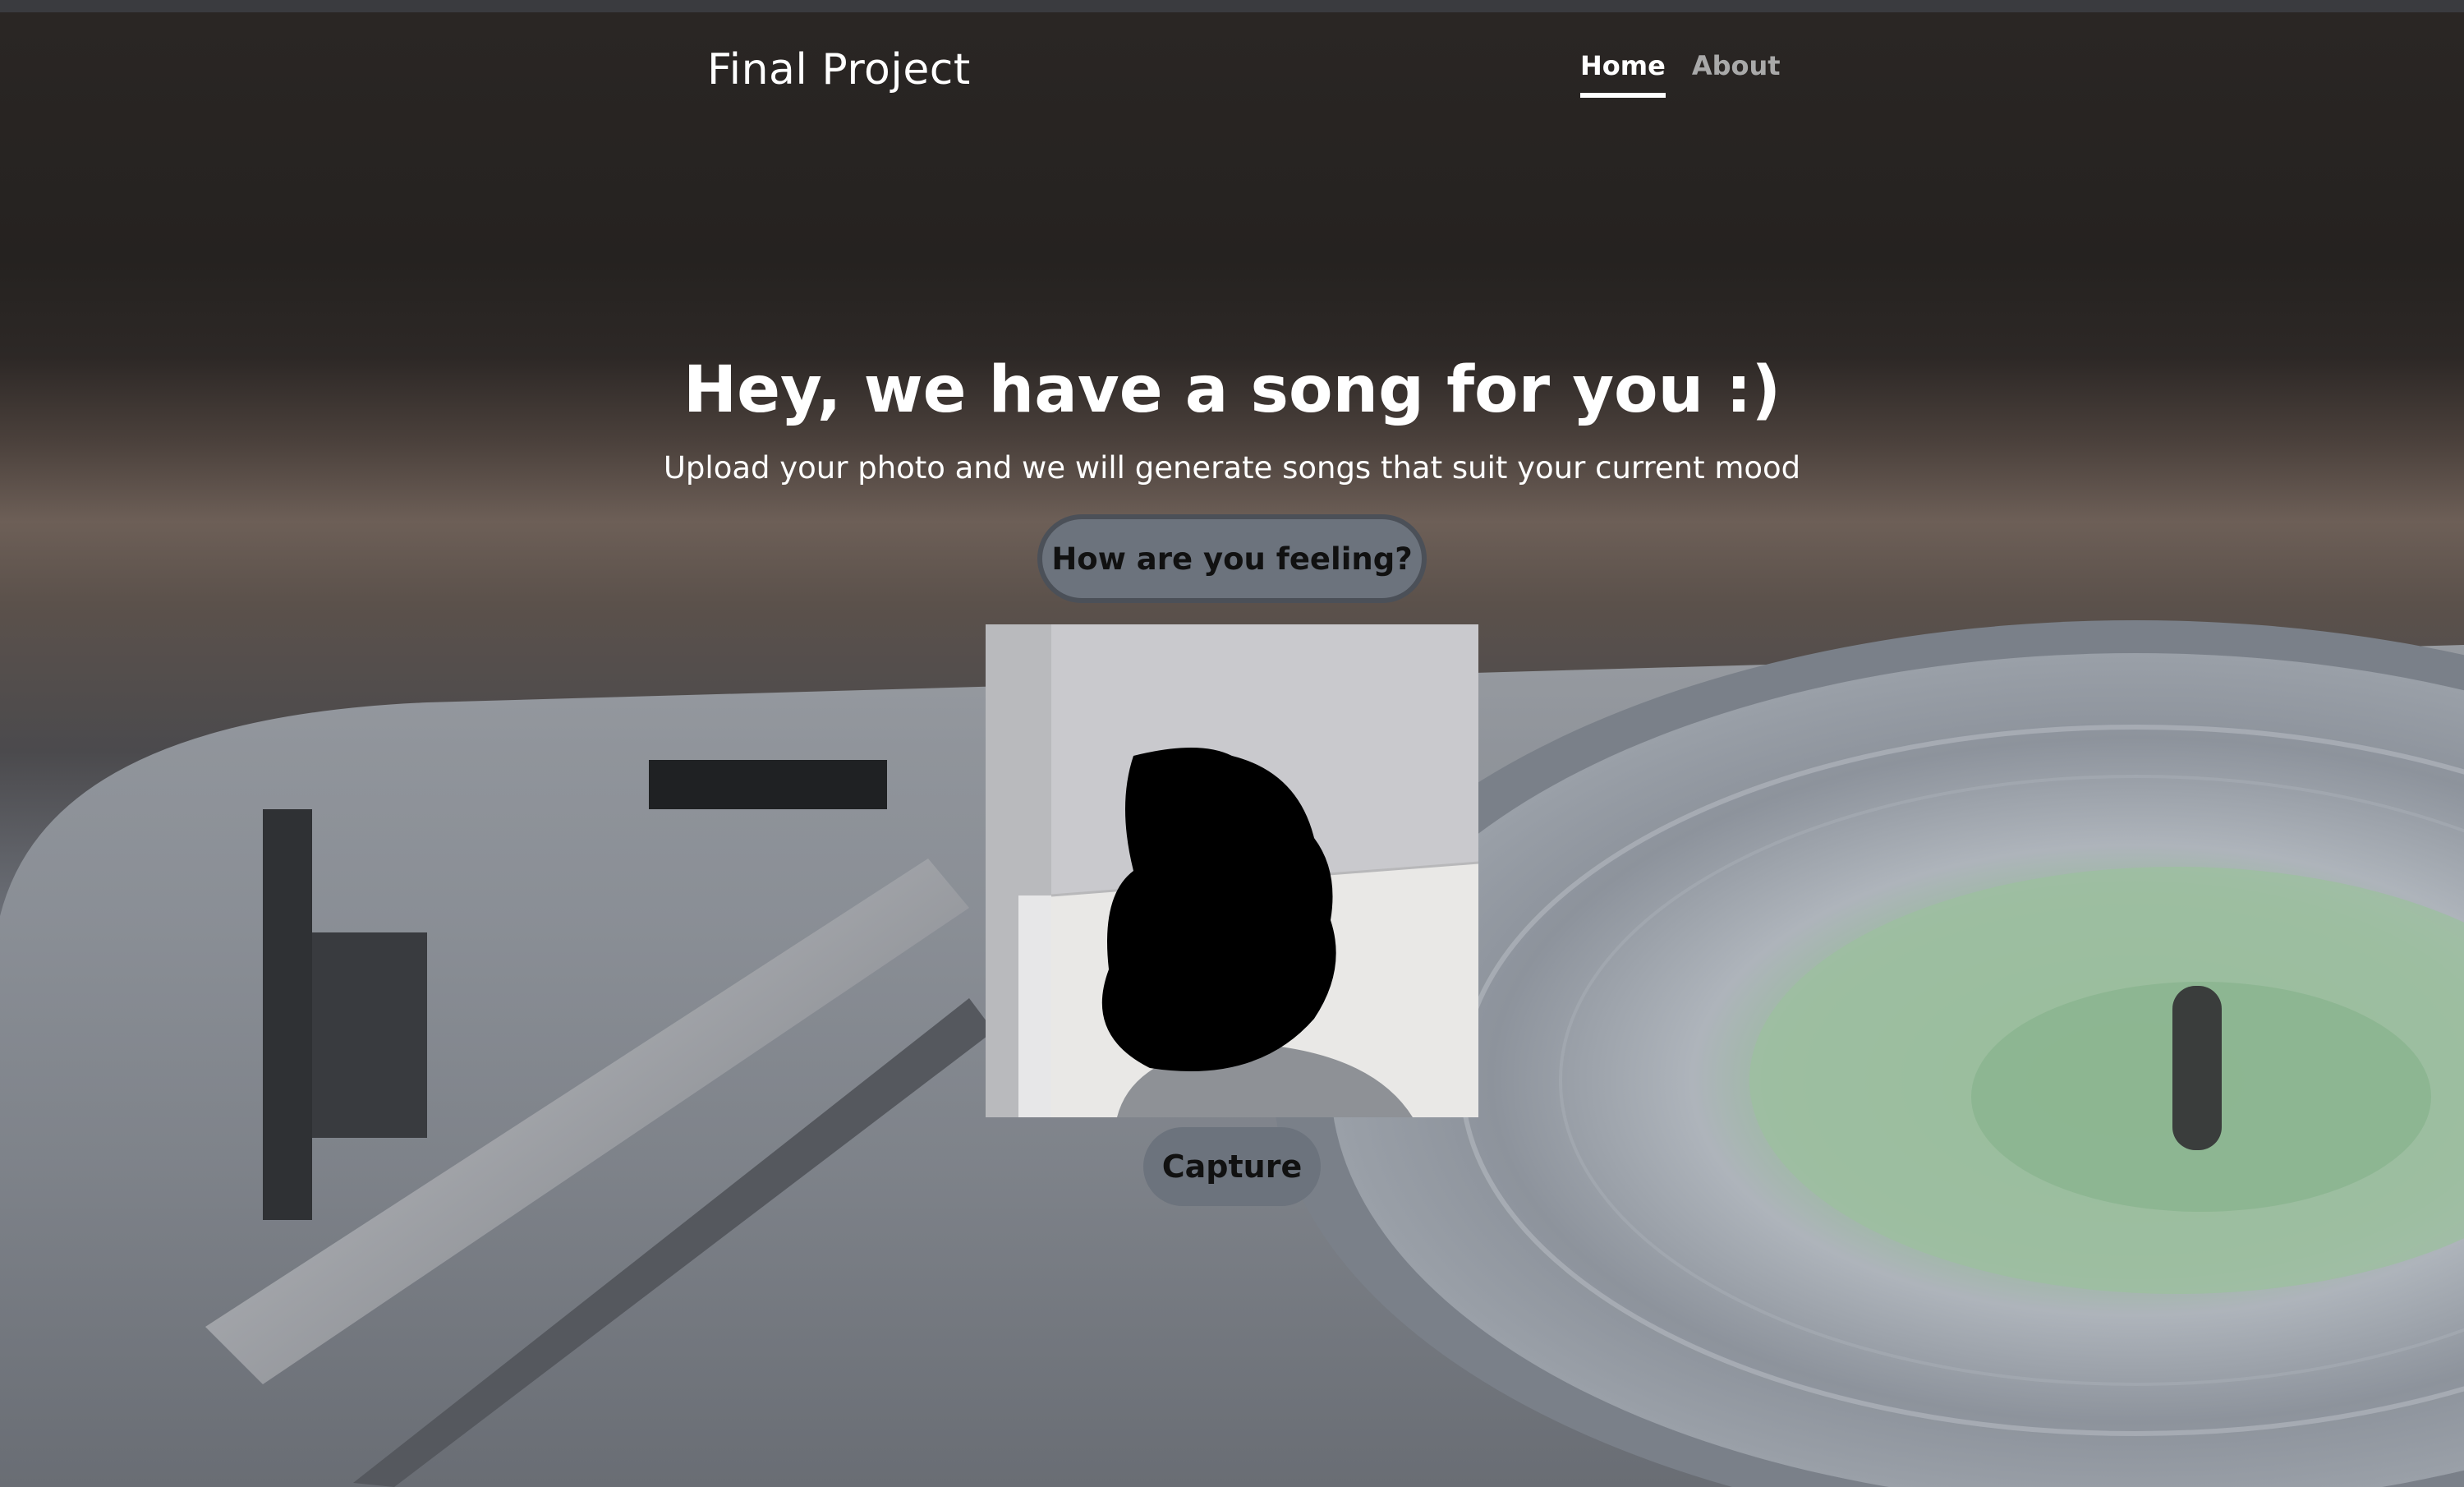 The width and height of the screenshot is (2464, 1487). Describe the element at coordinates (1232, 6) in the screenshot. I see `browser-top-strip` at that location.